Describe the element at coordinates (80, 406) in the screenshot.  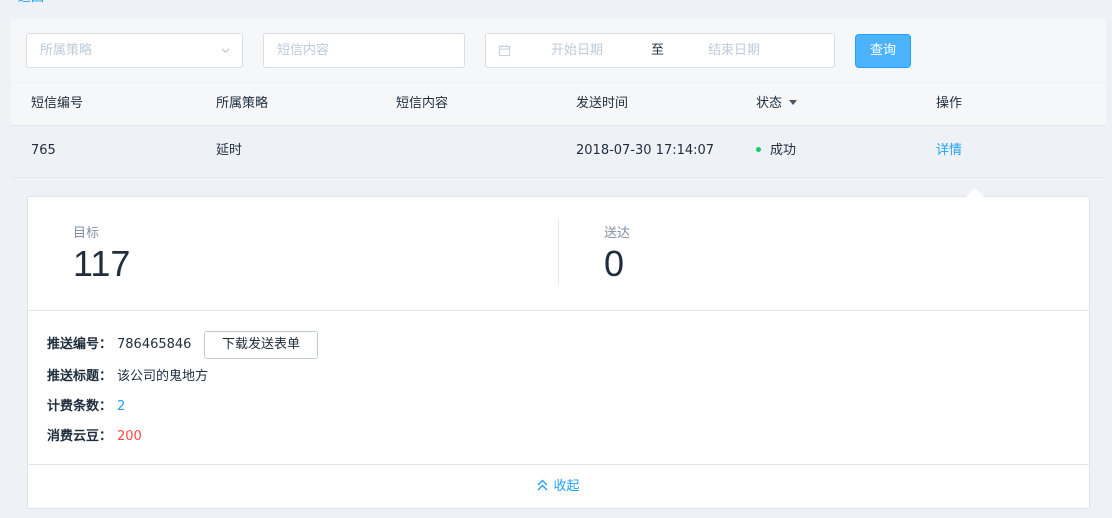
I see `billing-count-label: 计费条数：` at that location.